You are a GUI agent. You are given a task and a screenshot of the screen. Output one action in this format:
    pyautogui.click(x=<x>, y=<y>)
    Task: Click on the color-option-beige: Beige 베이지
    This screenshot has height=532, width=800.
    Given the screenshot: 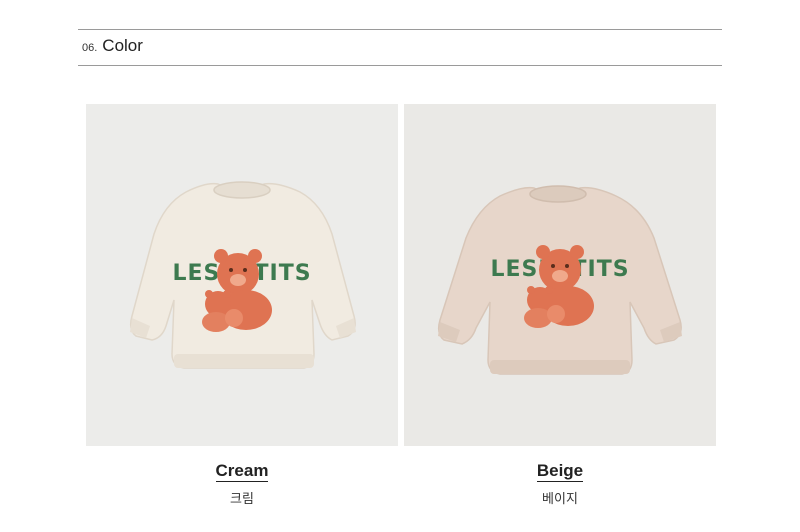 What is the action you would take?
    pyautogui.click(x=560, y=484)
    